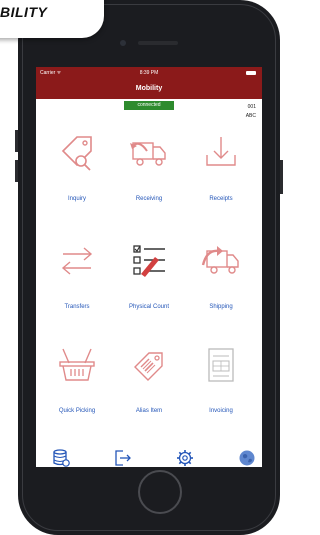 The width and height of the screenshot is (320, 535). What do you see at coordinates (148, 154) in the screenshot?
I see `truck-return-icon` at bounding box center [148, 154].